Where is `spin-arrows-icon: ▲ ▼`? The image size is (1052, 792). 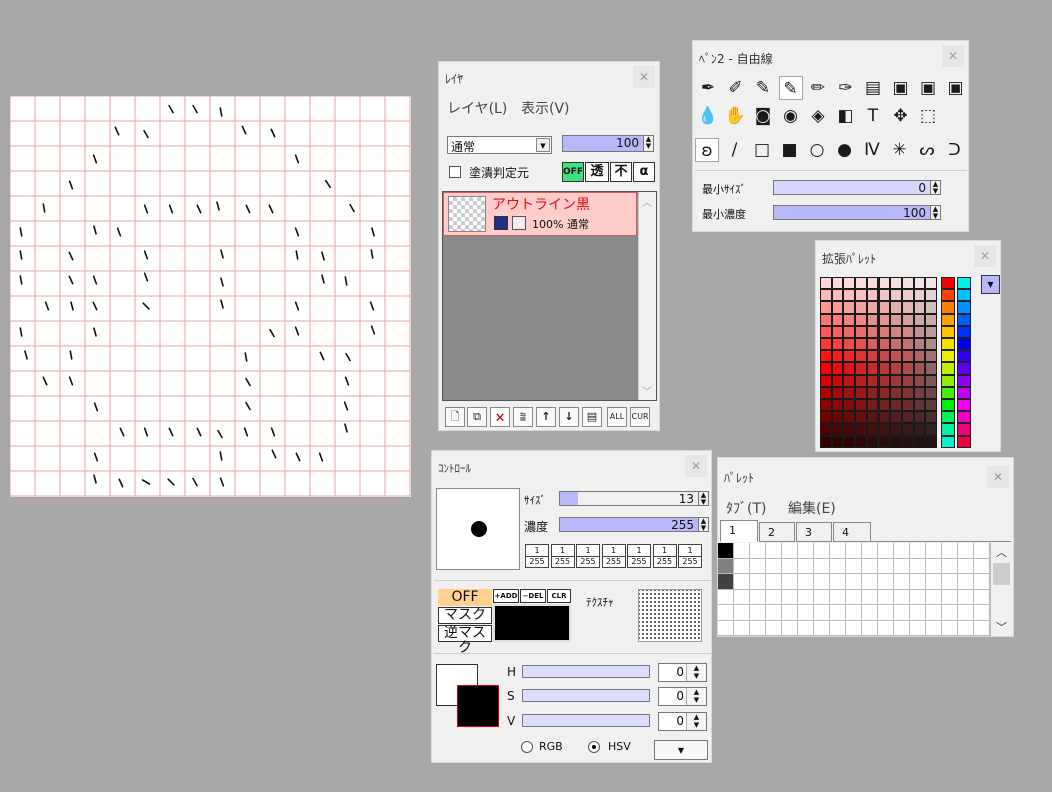 spin-arrows-icon: ▲ ▼ is located at coordinates (696, 696).